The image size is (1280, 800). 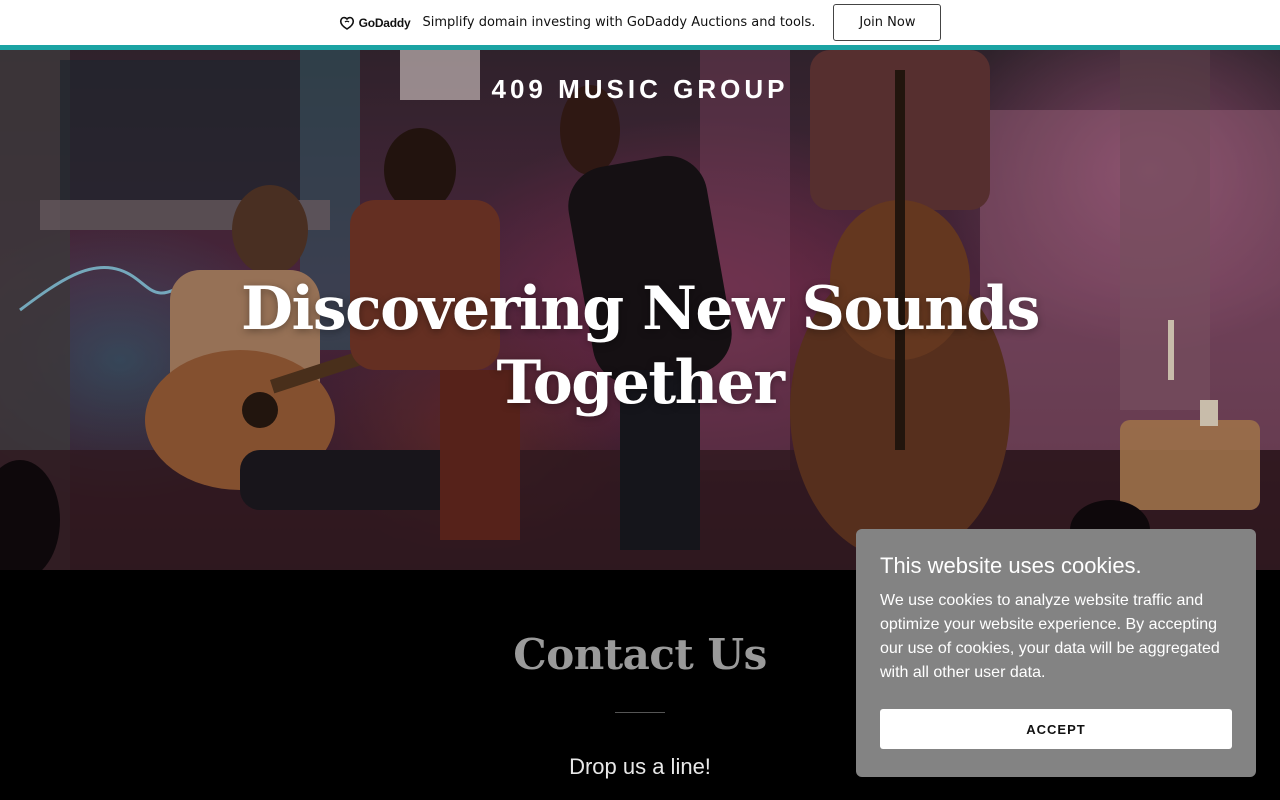 I want to click on section-divider, so click(x=640, y=712).